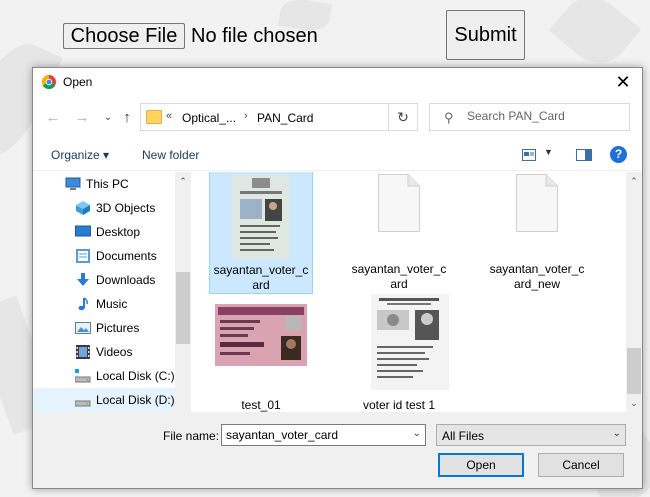  Describe the element at coordinates (135, 400) in the screenshot. I see `nav-item-label: Local Disk (D:)` at that location.